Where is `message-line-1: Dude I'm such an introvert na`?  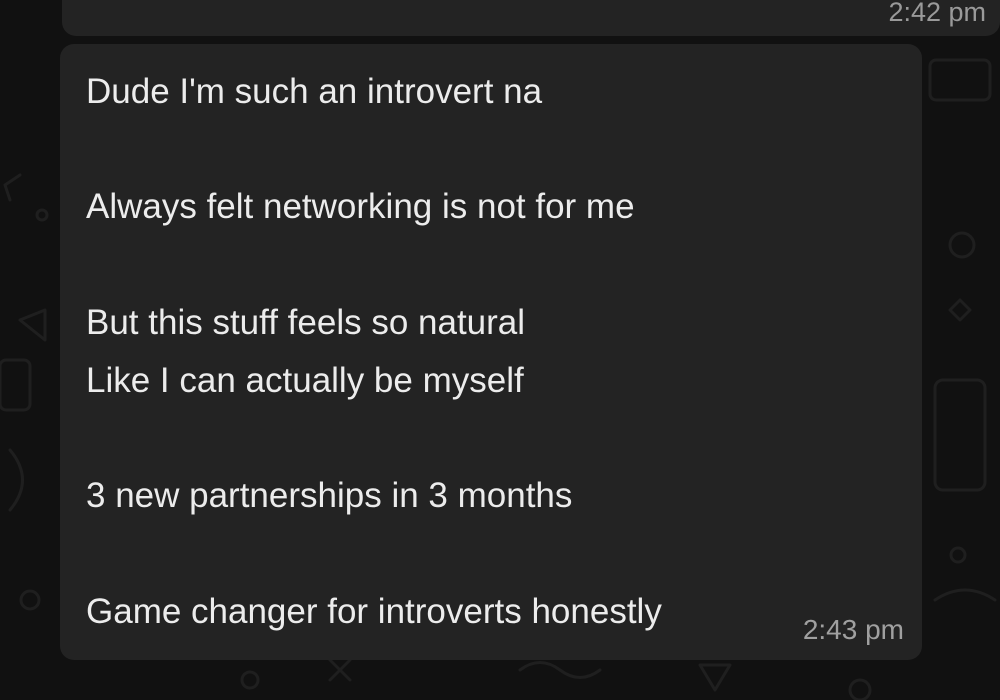 message-line-1: Dude I'm such an introvert na is located at coordinates (314, 91).